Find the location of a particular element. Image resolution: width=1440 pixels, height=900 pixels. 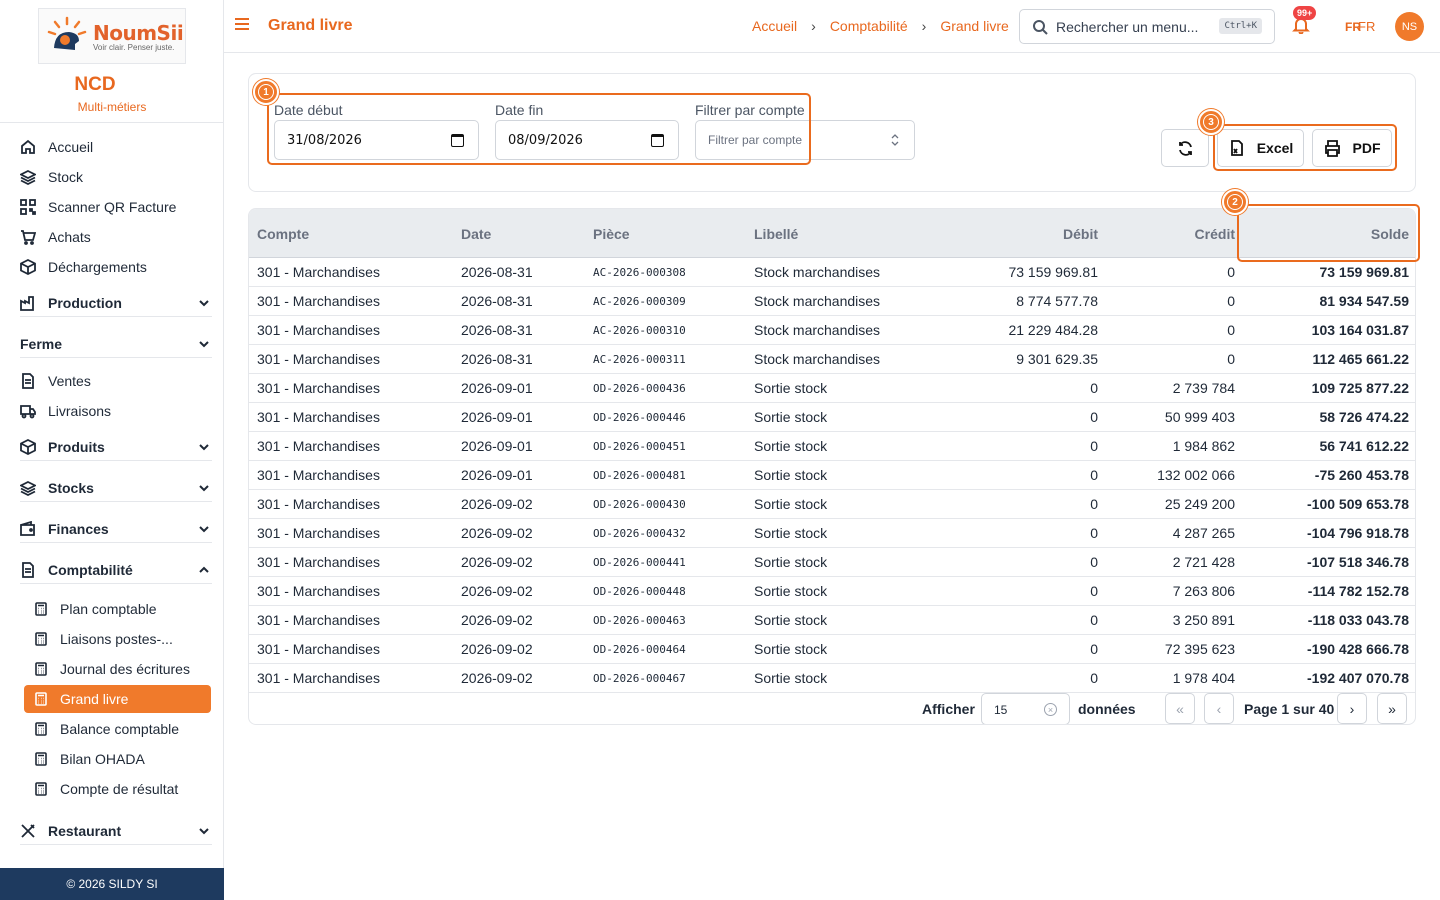

printer-icon is located at coordinates (1332, 148).